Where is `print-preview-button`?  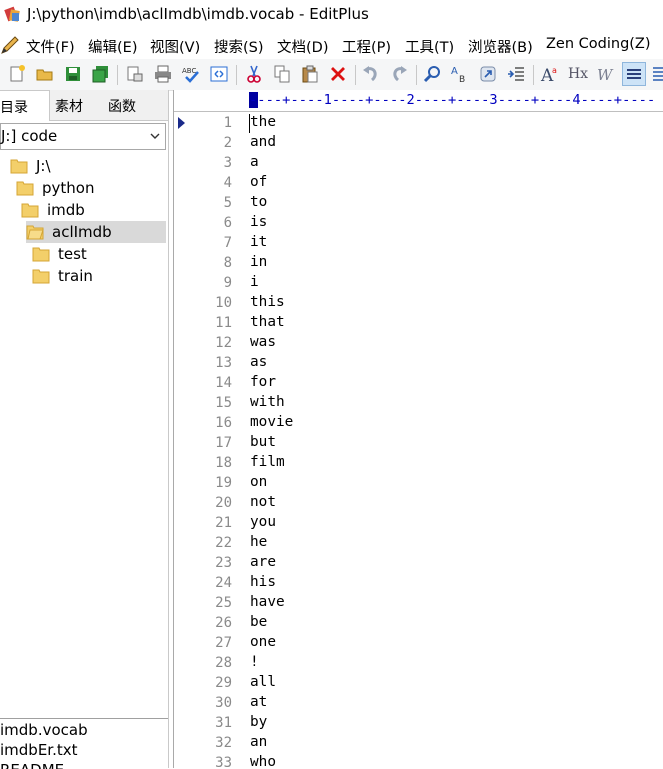
print-preview-button is located at coordinates (135, 74).